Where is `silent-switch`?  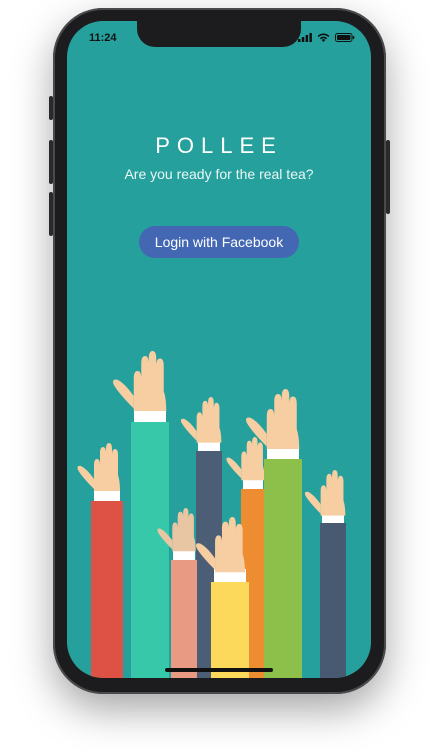 silent-switch is located at coordinates (51, 108).